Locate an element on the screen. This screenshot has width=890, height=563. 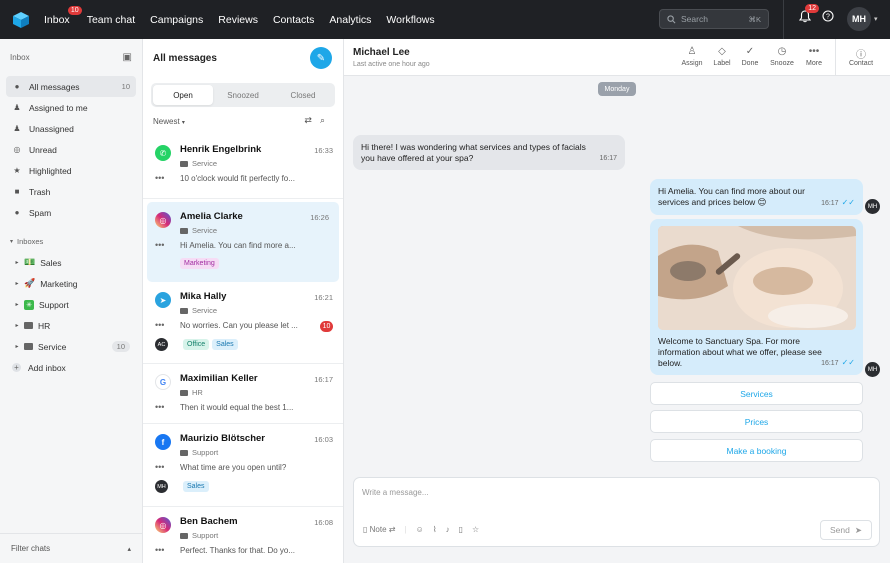
compose-button: ✎ is located at coordinates (321, 58).